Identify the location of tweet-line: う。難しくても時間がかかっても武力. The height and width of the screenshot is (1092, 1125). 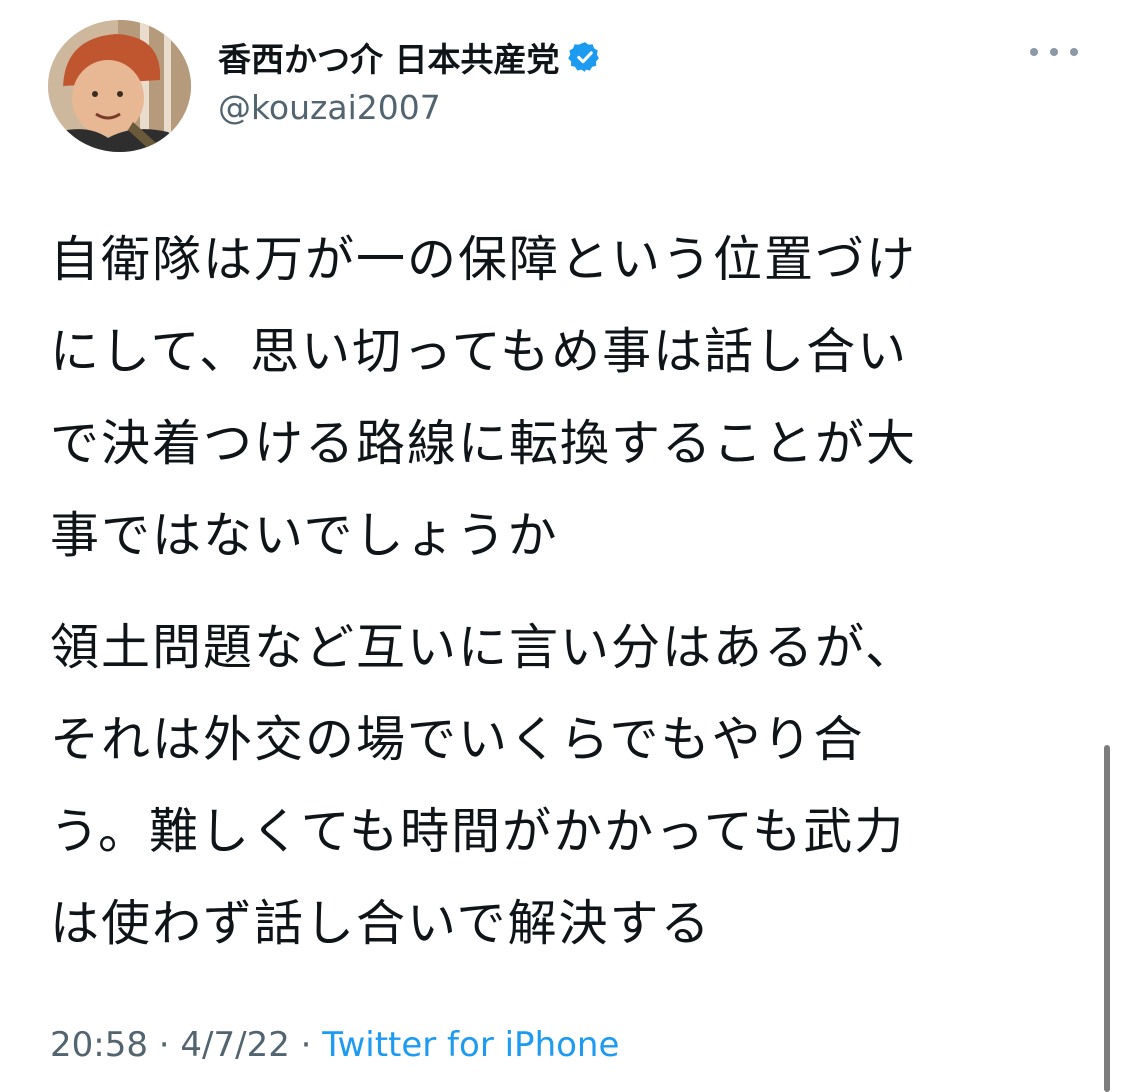
(478, 831).